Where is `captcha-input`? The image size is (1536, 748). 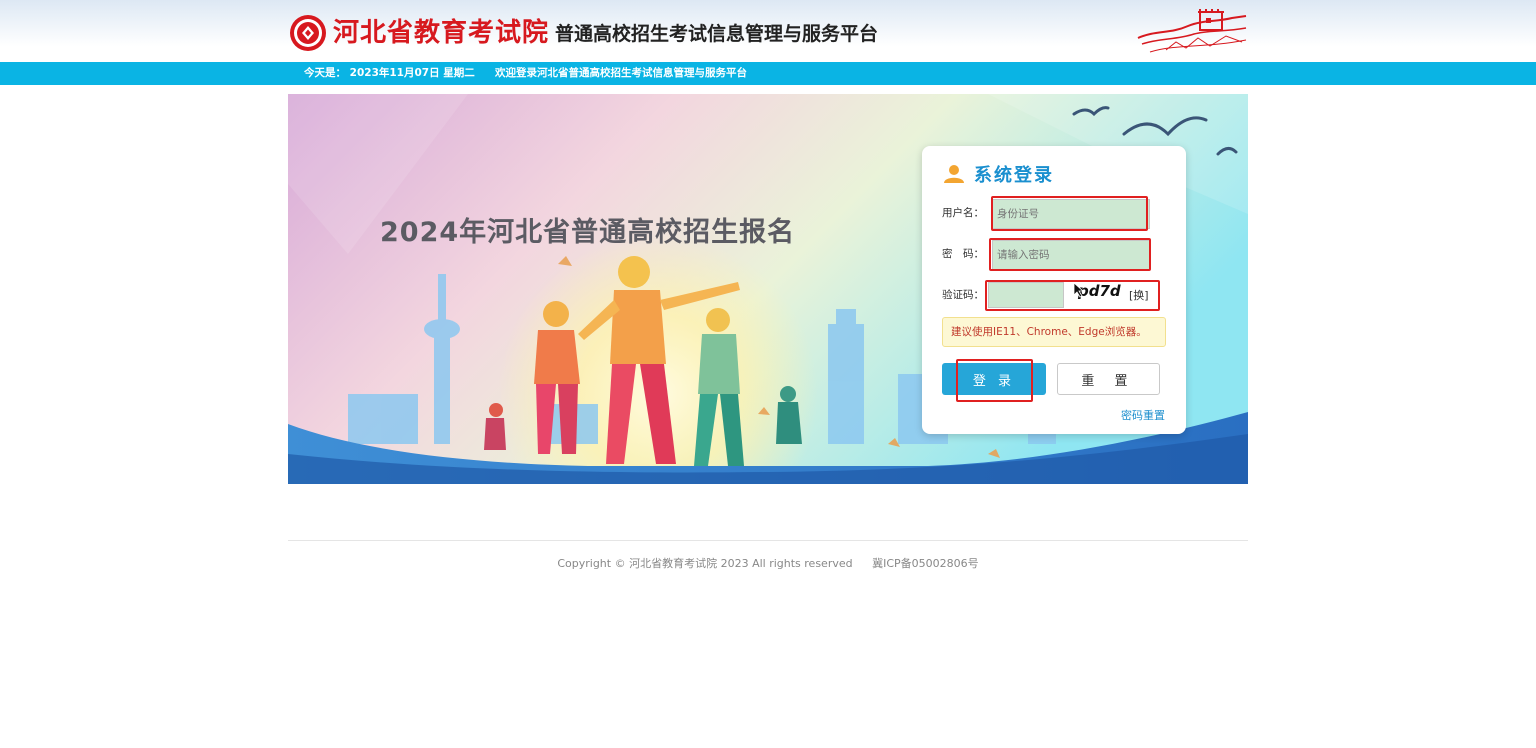
captcha-input is located at coordinates (1026, 295).